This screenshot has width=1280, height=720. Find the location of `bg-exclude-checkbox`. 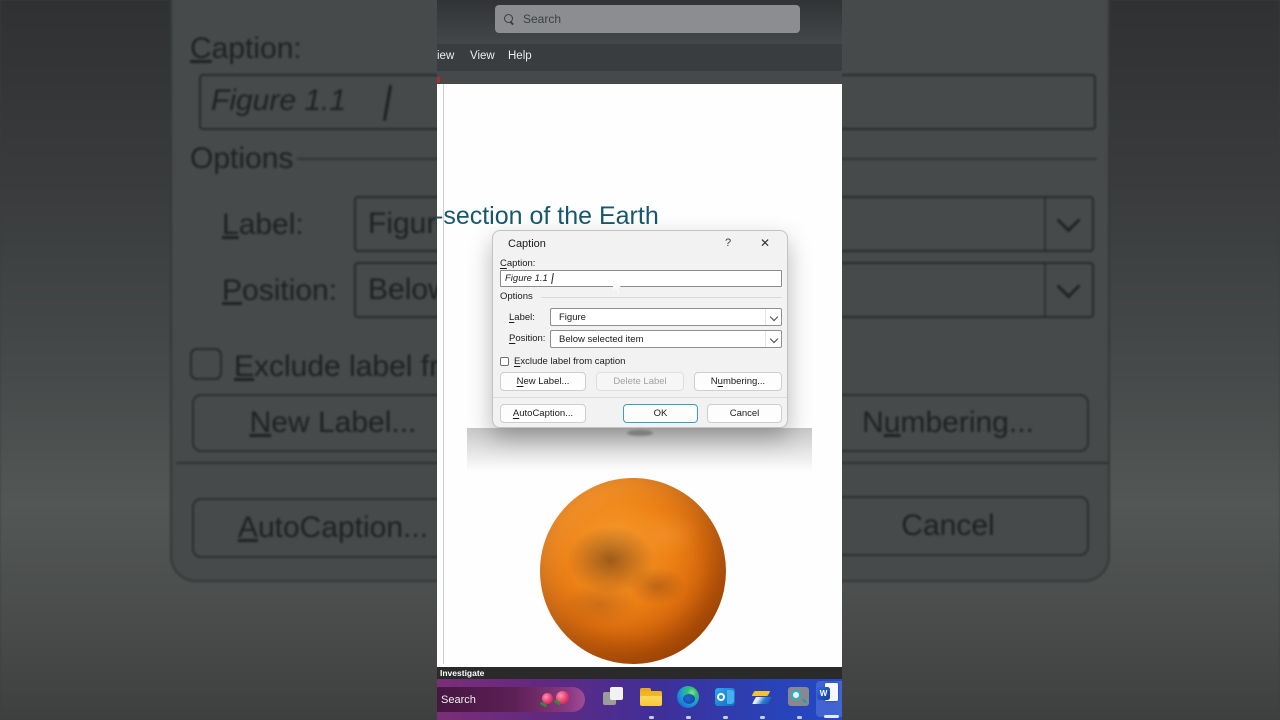

bg-exclude-checkbox is located at coordinates (206, 364).